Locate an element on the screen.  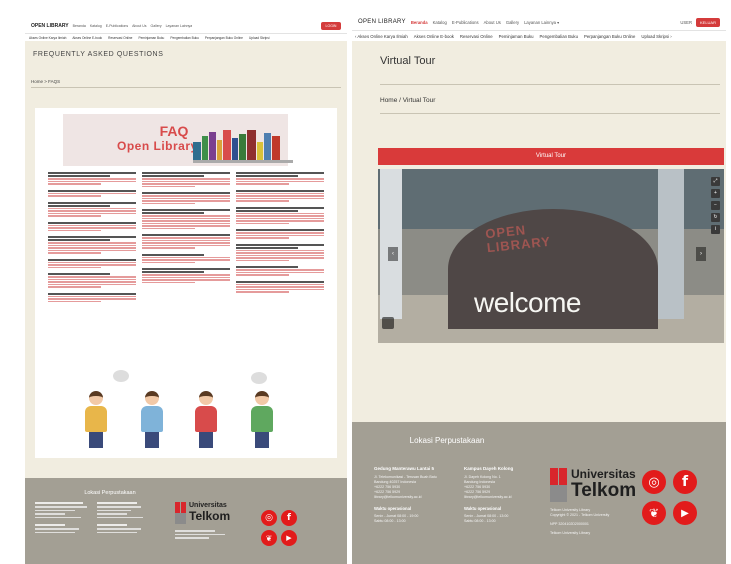
tour-zoom-in-icon: + is located at coordinates (715, 193).